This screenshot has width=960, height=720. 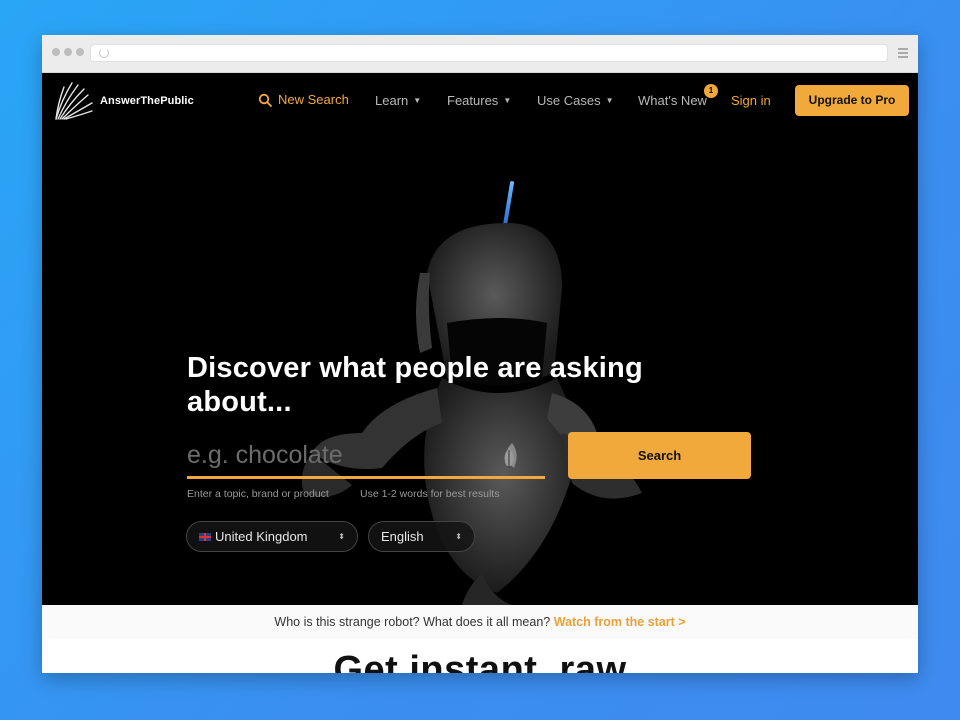 I want to click on search-input, so click(x=366, y=457).